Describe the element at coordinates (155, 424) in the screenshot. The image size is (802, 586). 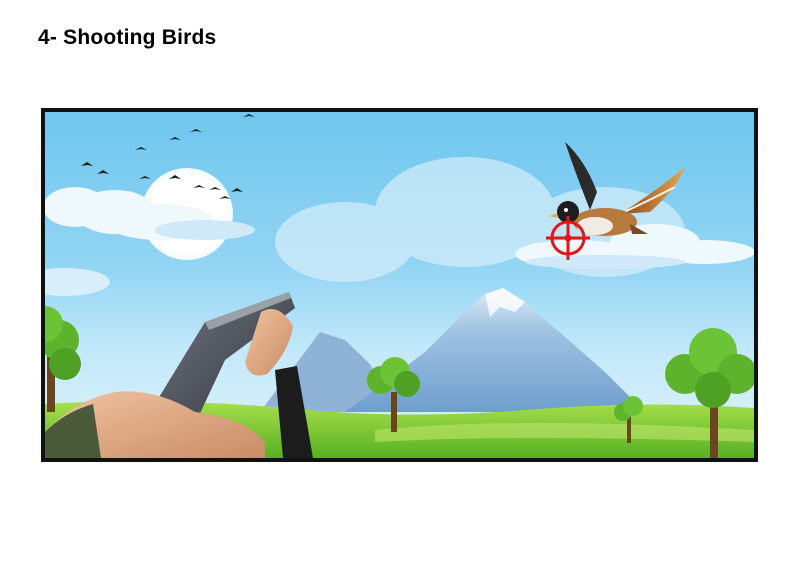
I see `left-hand-icon` at that location.